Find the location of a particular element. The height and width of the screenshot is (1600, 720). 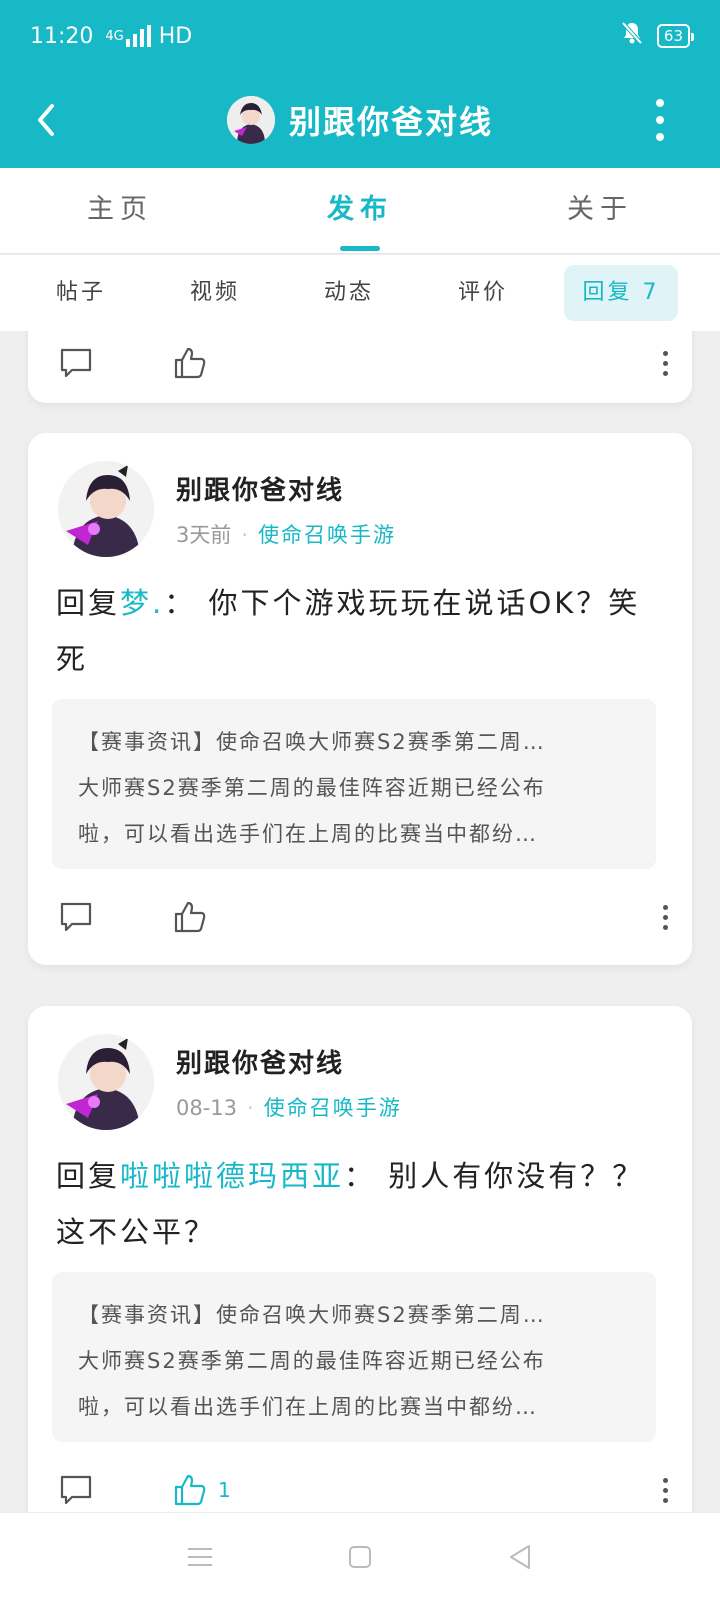

status-right: 63 is located at coordinates (658, 36).